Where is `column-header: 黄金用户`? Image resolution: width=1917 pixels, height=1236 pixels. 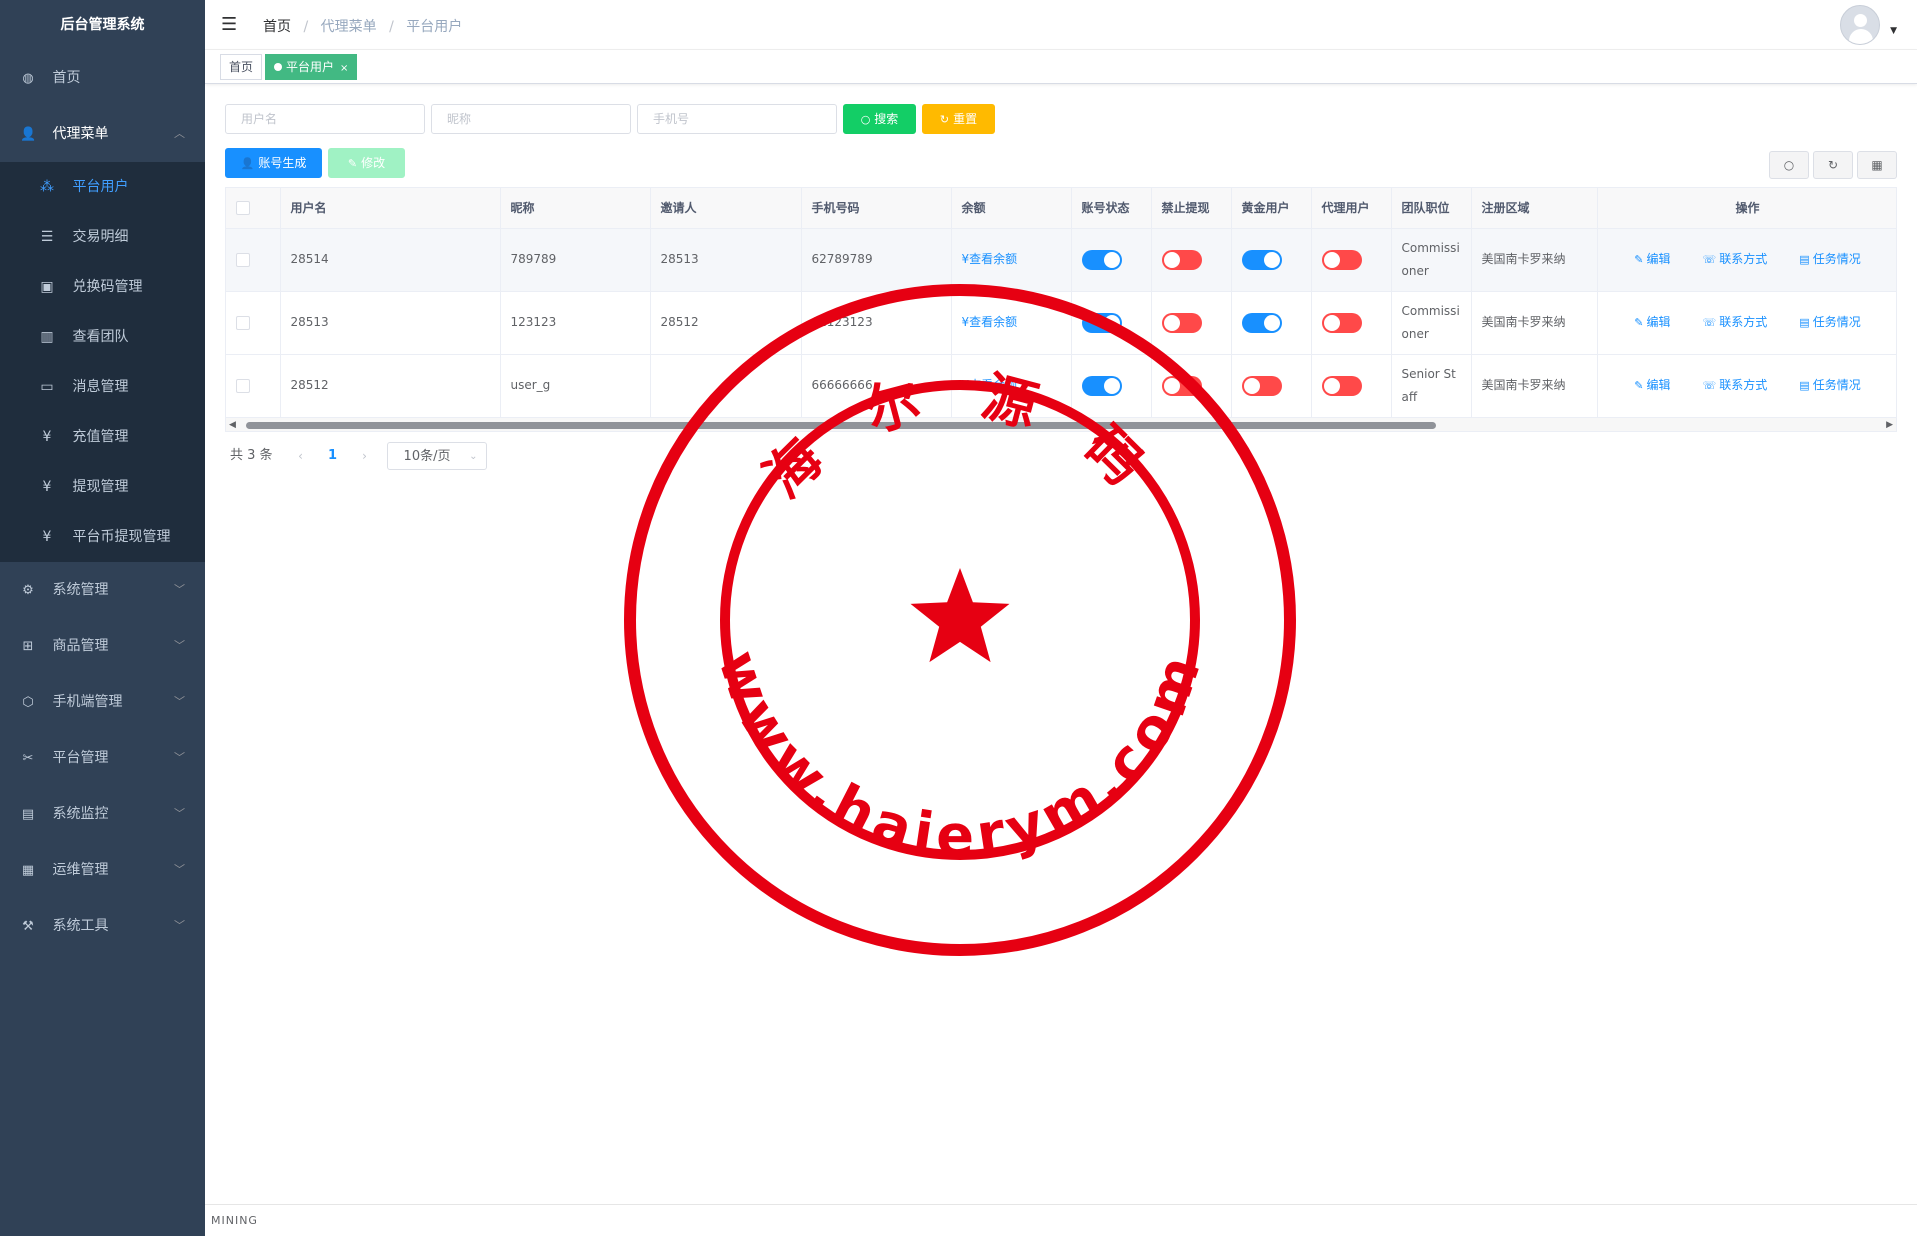
column-header: 黄金用户 is located at coordinates (1271, 208).